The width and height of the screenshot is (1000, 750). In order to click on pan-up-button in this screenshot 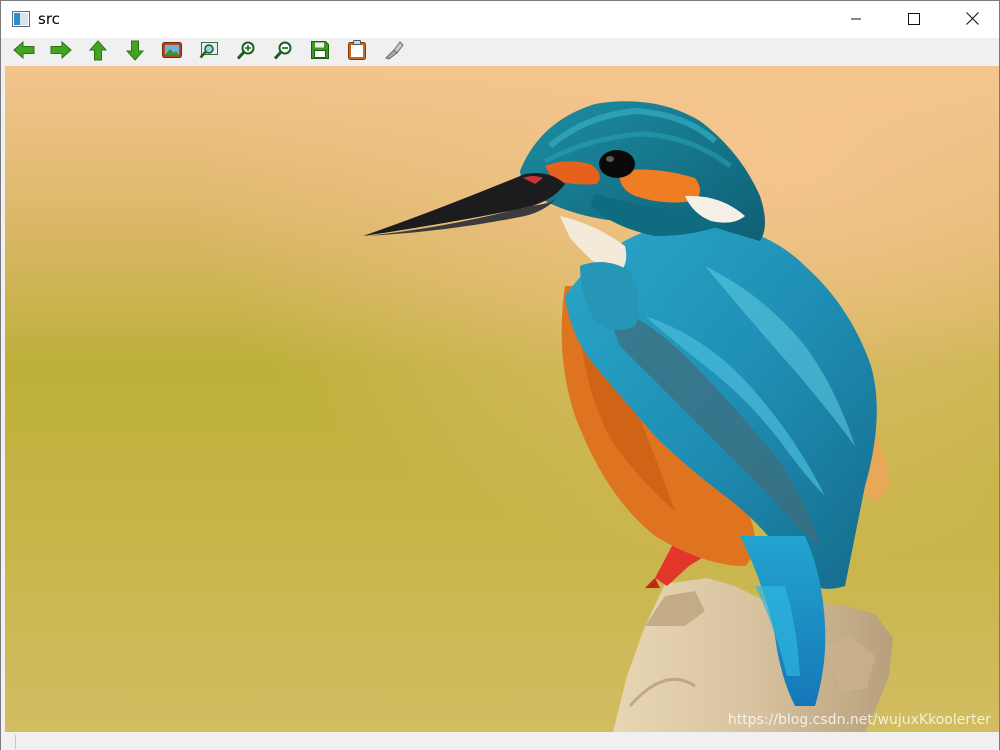, I will do `click(98, 52)`.